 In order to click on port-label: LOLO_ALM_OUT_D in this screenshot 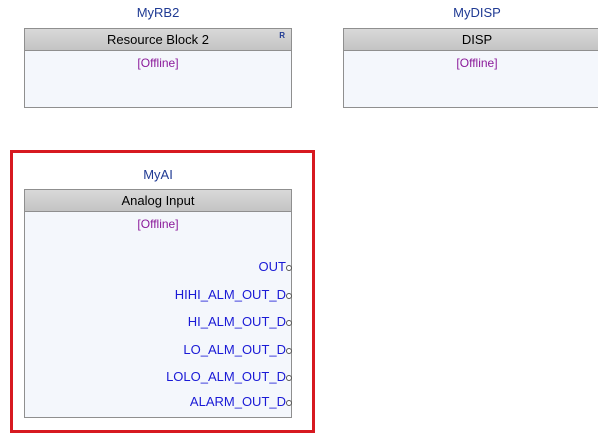, I will do `click(226, 376)`.